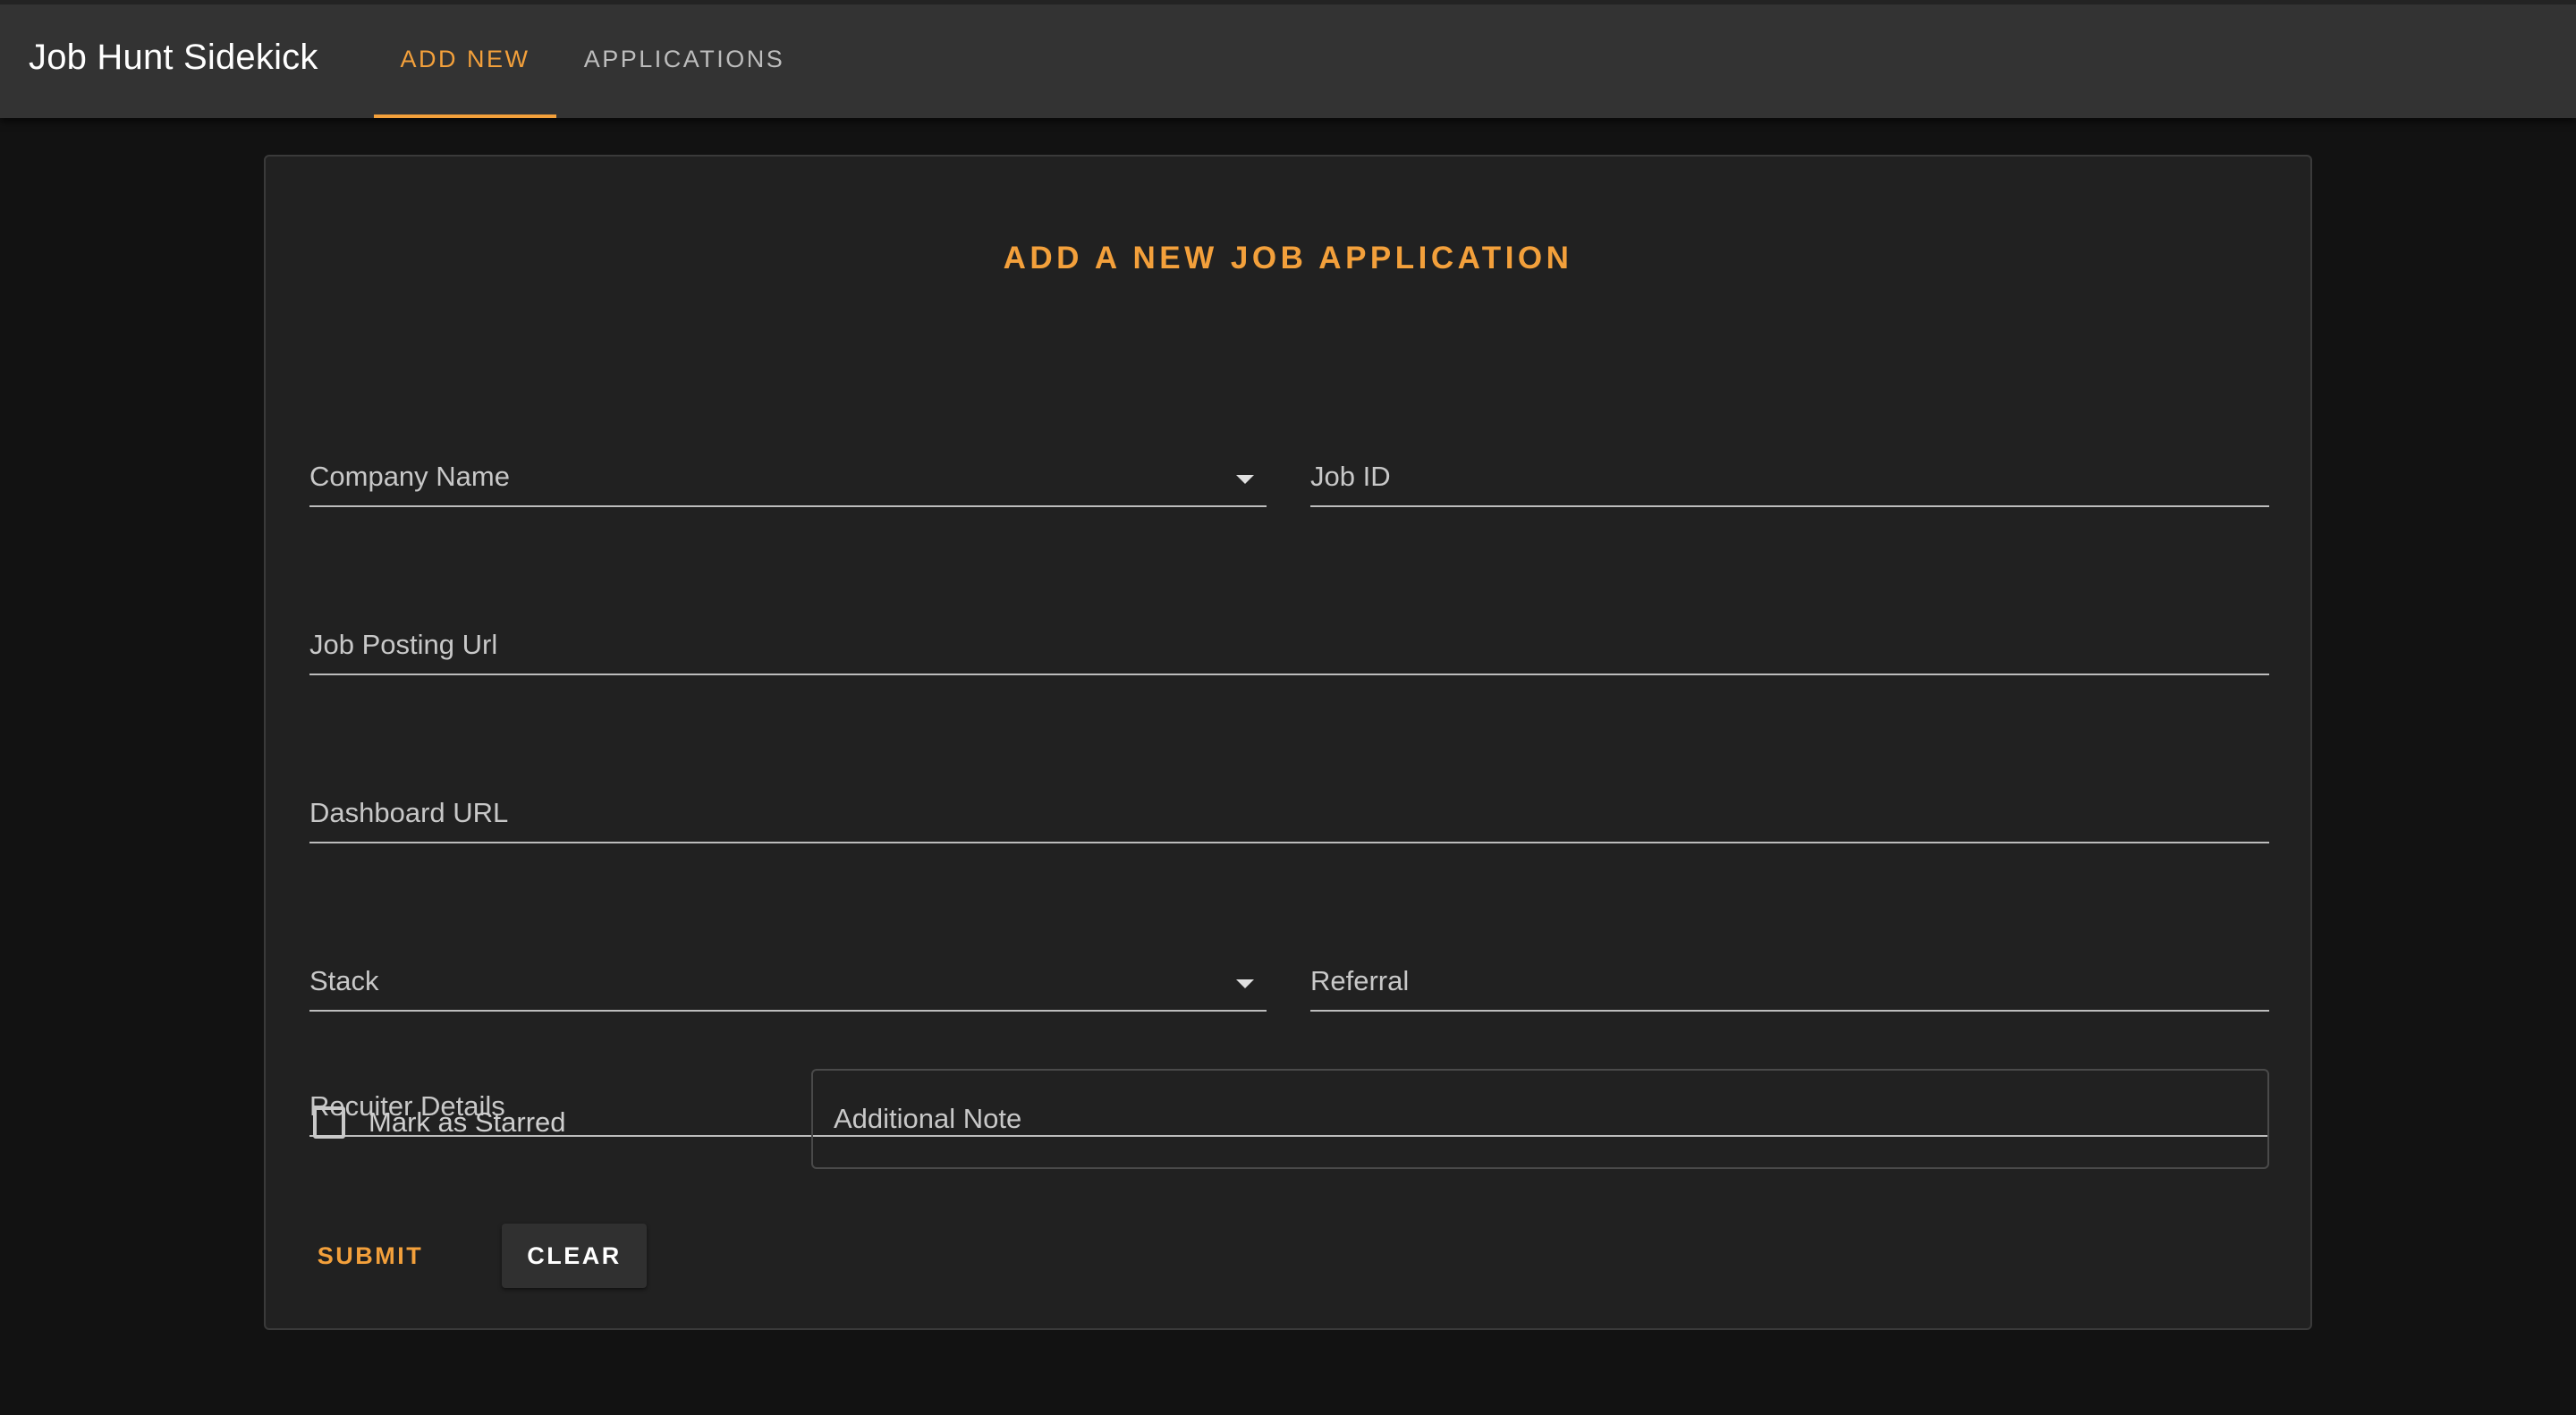 Image resolution: width=2576 pixels, height=1415 pixels. Describe the element at coordinates (1289, 818) in the screenshot. I see `dashboard-url-input: Dashboard URL` at that location.